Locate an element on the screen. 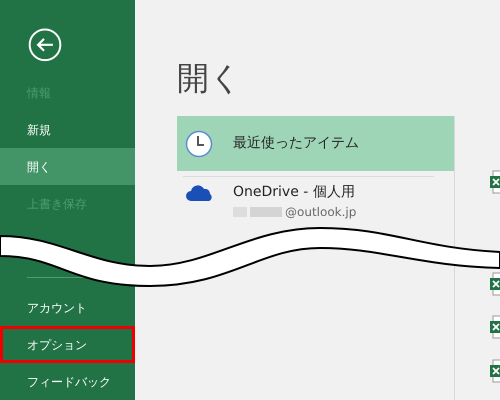  location-item: 最近使ったアイテム is located at coordinates (315, 143).